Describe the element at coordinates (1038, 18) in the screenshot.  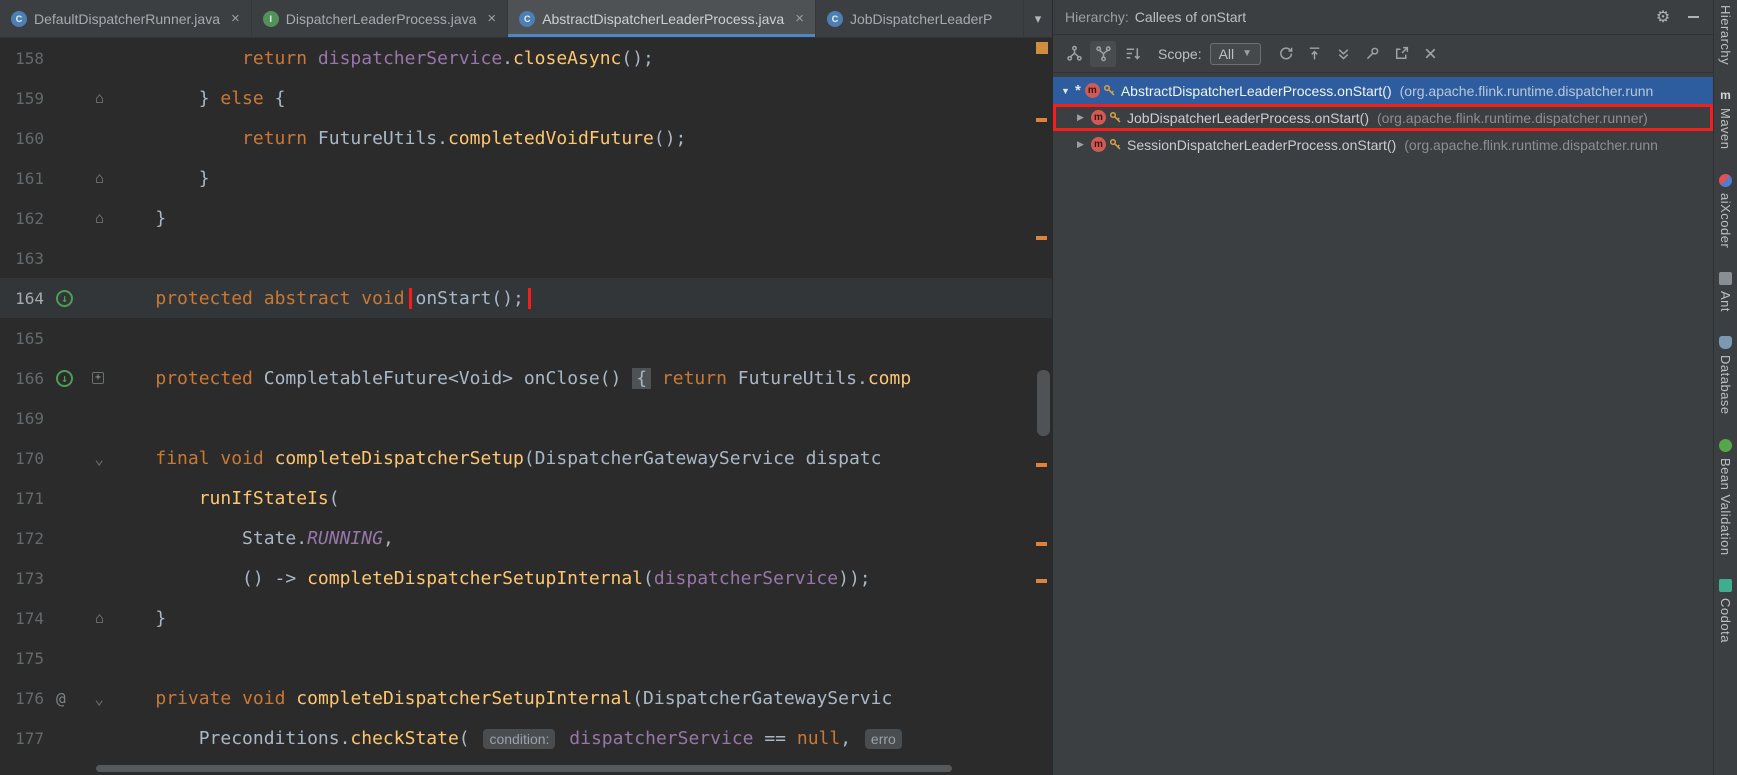
I see `hidden-tabs-chevron-icon: ▾` at that location.